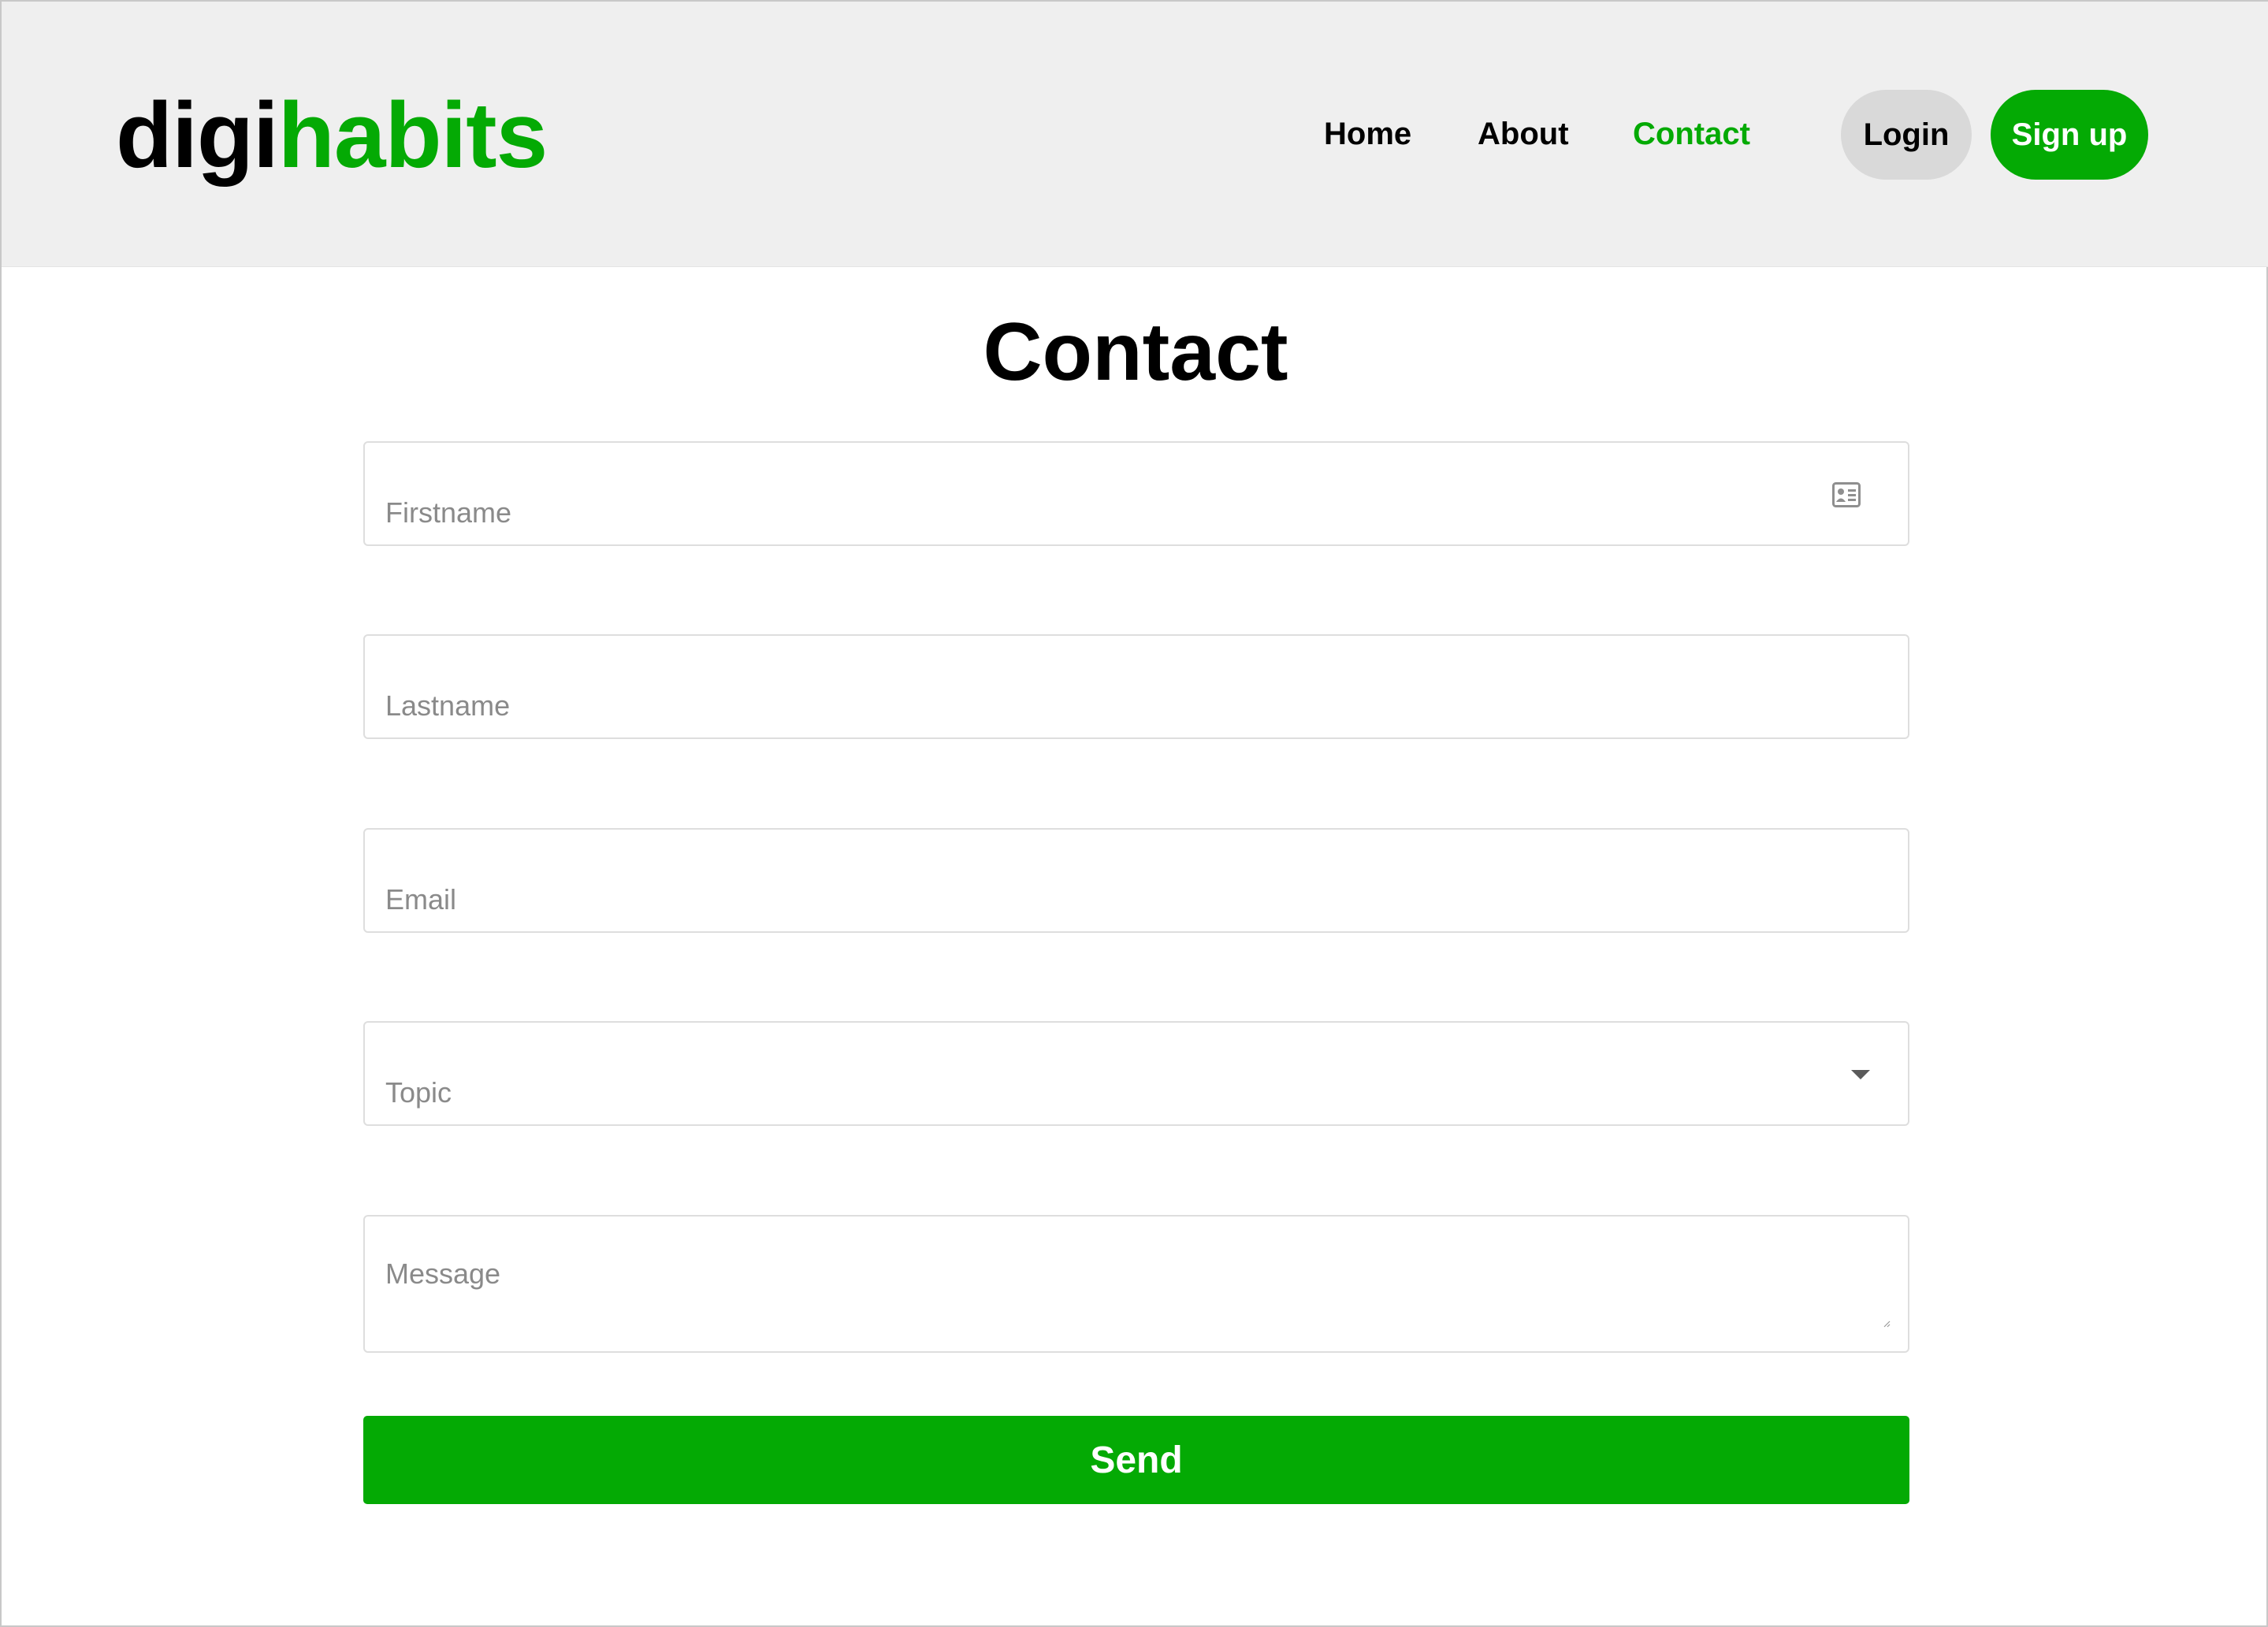 This screenshot has width=2268, height=1627. What do you see at coordinates (1523, 134) in the screenshot?
I see `nav-link-about: About` at bounding box center [1523, 134].